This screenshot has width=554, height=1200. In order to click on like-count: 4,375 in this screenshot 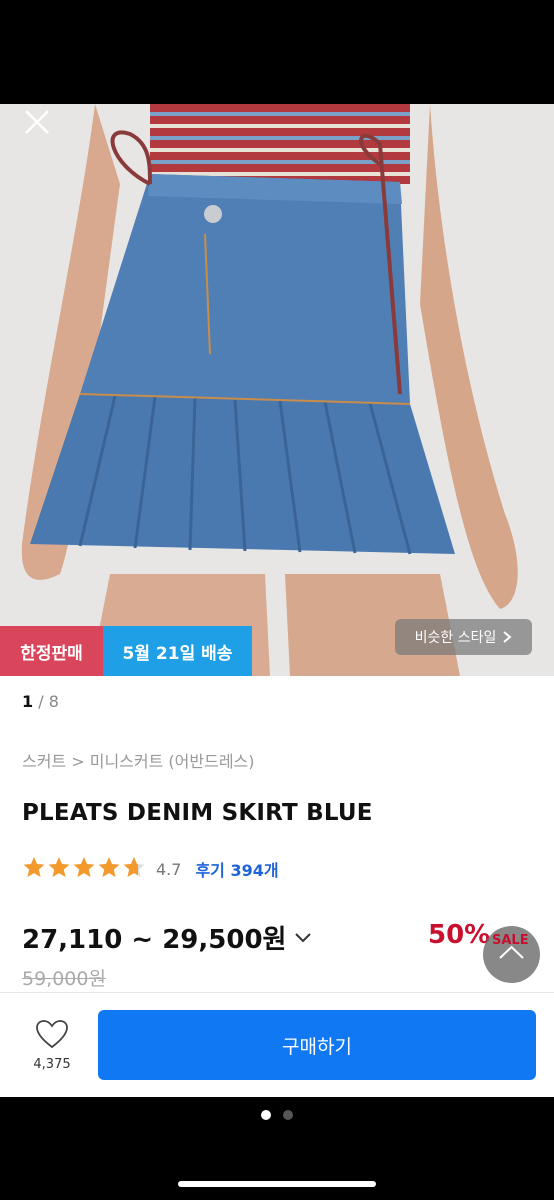, I will do `click(52, 1064)`.